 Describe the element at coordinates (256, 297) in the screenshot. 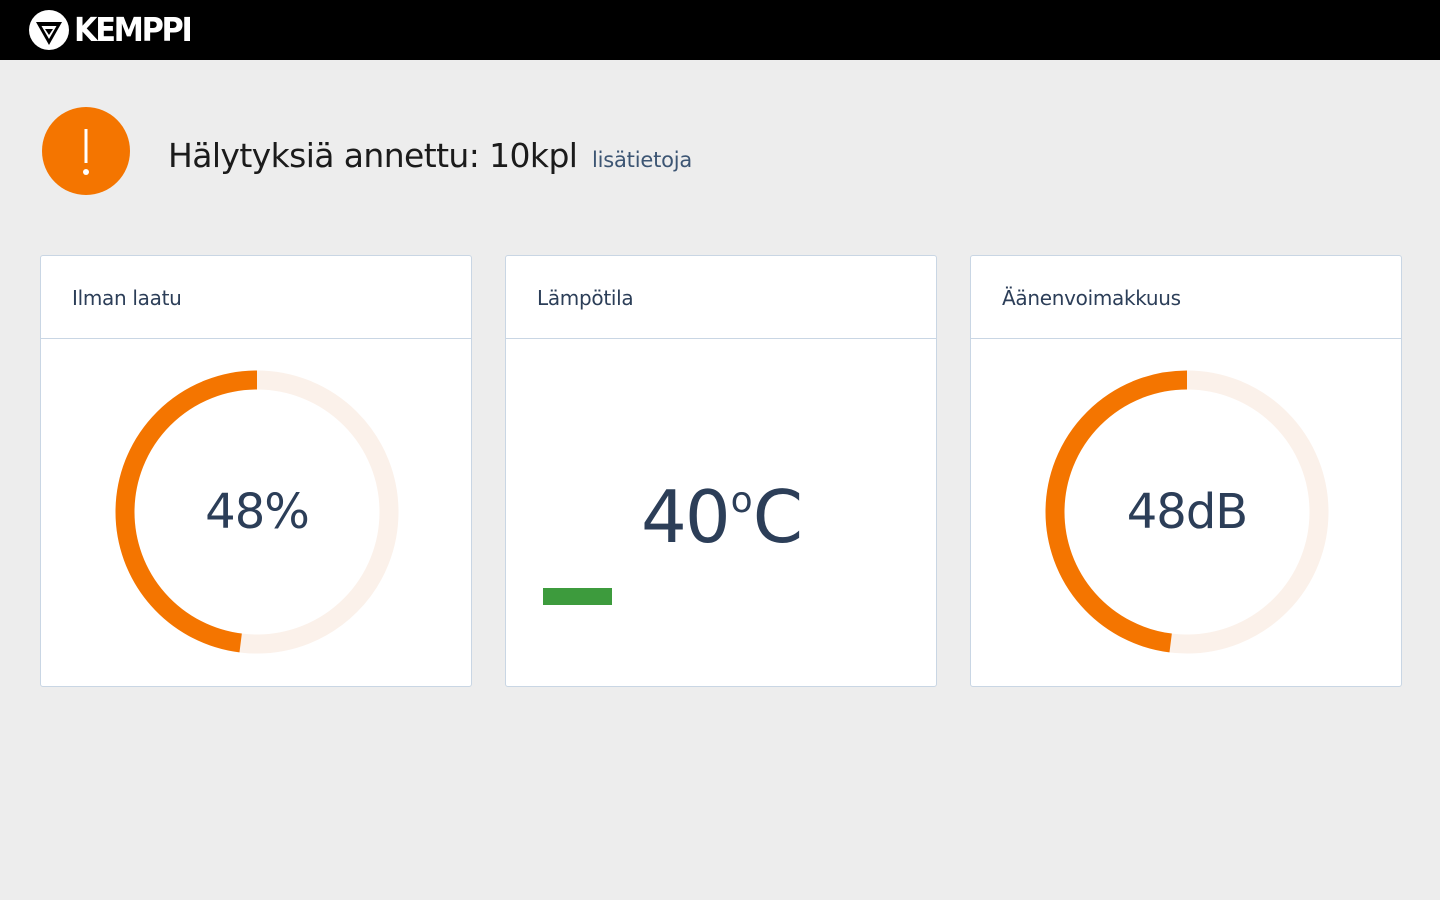

I see `card-header: Ilman laatu` at that location.